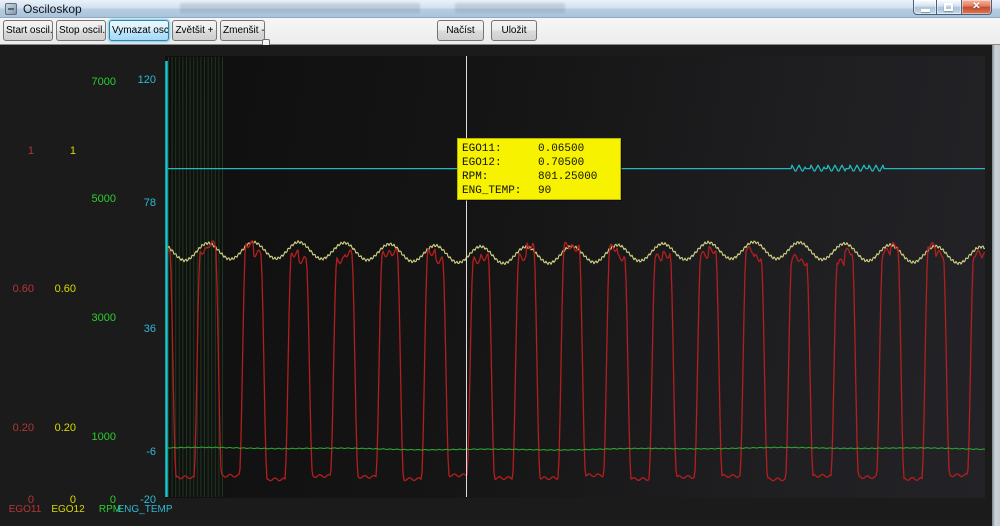 Image resolution: width=1000 pixels, height=526 pixels. What do you see at coordinates (194, 30) in the screenshot?
I see `zoom-in-button: Zvětšit +` at bounding box center [194, 30].